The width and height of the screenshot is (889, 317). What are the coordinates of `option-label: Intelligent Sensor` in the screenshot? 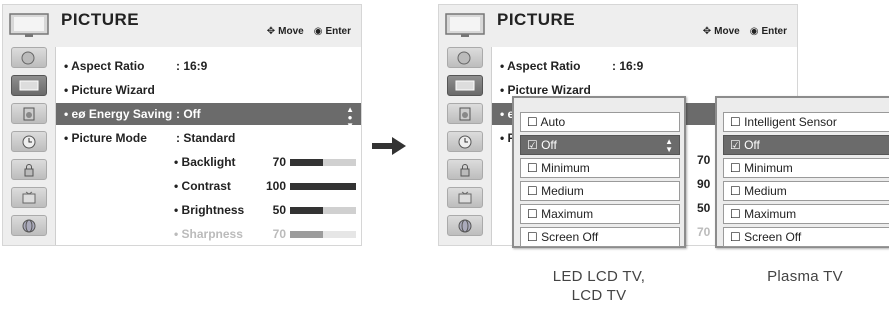 It's located at (790, 122).